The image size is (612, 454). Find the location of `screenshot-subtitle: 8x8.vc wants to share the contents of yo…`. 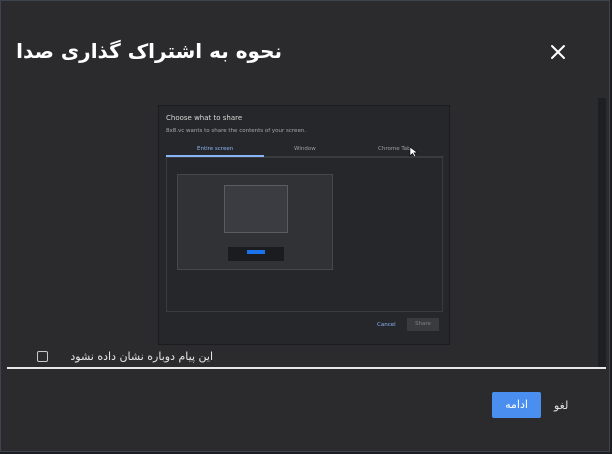

screenshot-subtitle: 8x8.vc wants to share the contents of yo… is located at coordinates (236, 131).